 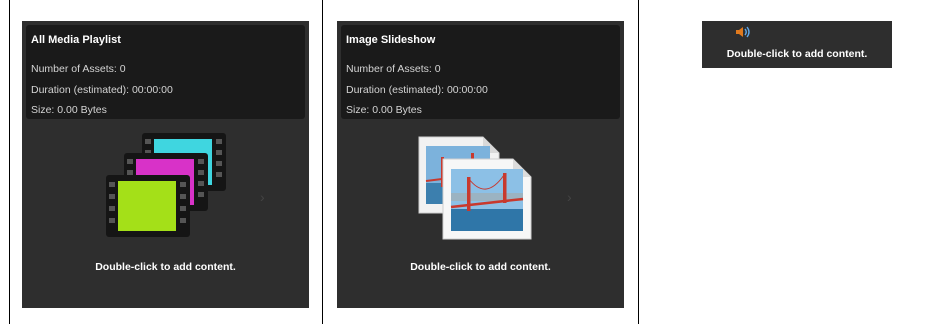 I want to click on film-stack-icon, so click(x=167, y=187).